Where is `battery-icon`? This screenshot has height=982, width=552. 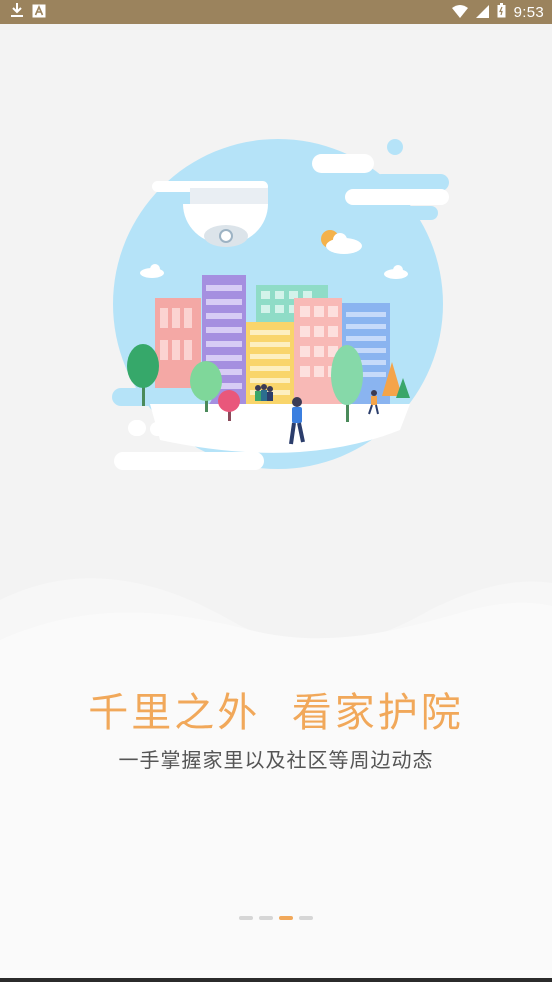 battery-icon is located at coordinates (501, 12).